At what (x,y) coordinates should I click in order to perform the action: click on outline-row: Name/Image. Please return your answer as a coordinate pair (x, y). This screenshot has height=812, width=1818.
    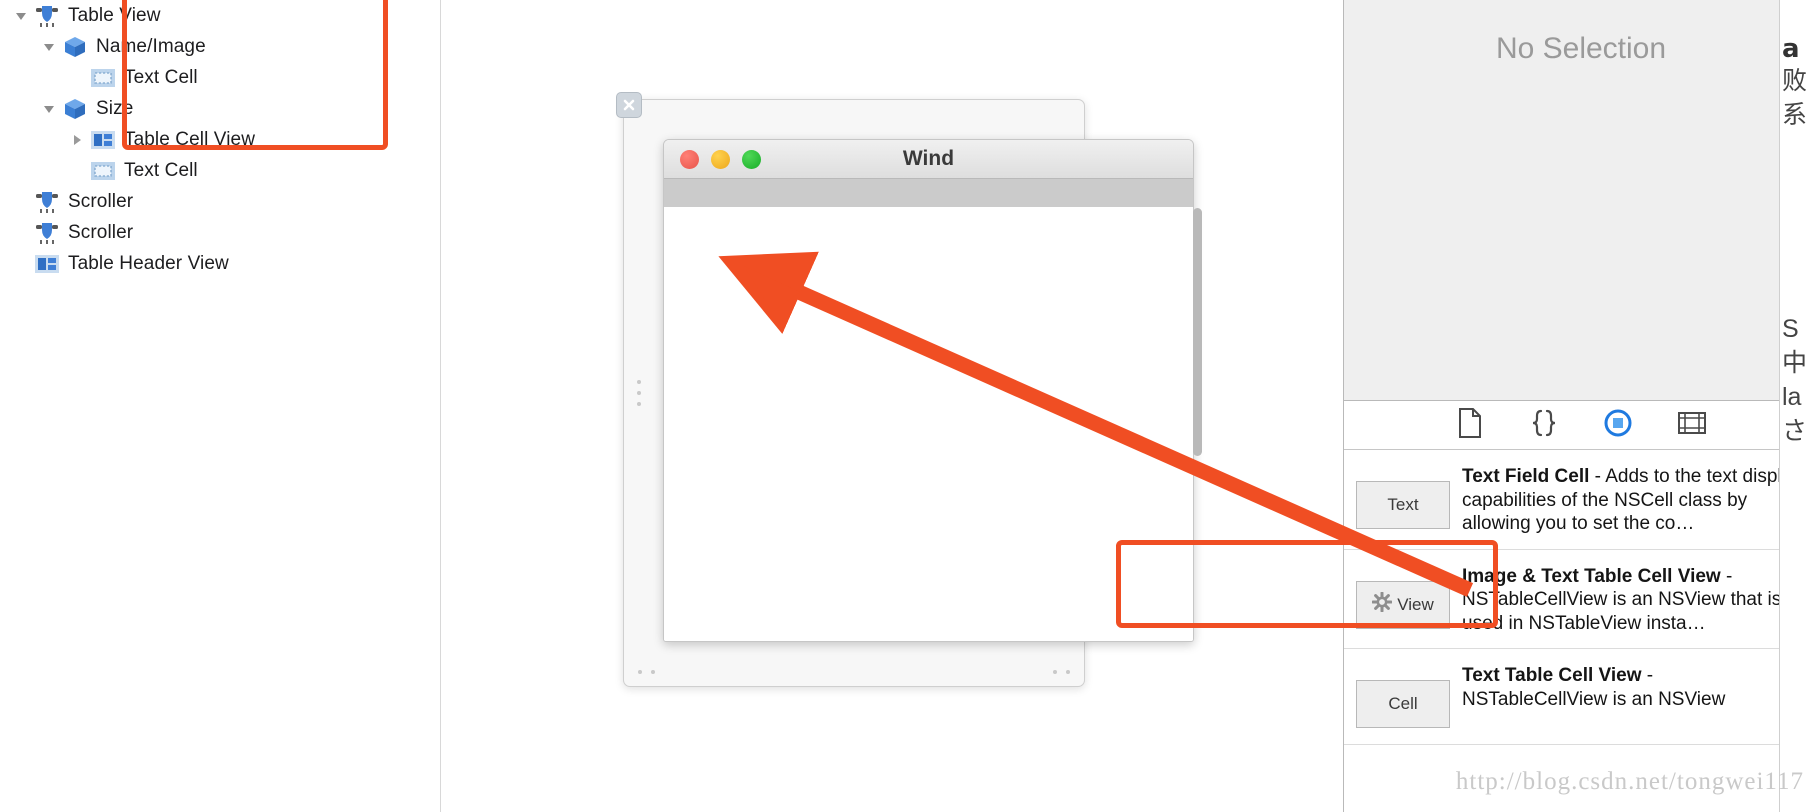
    Looking at the image, I should click on (220, 46).